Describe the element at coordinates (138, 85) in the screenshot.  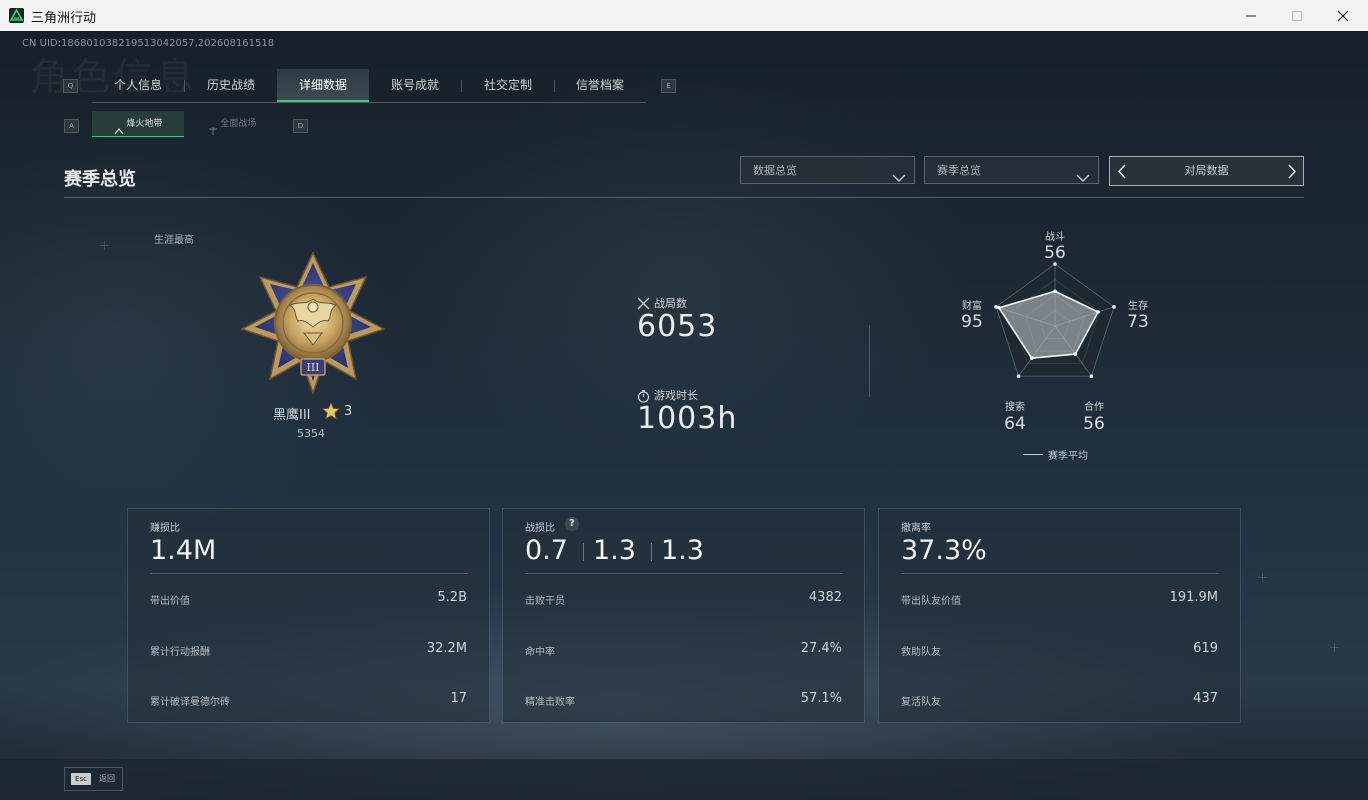
I see `tab-profile: 个人信息` at that location.